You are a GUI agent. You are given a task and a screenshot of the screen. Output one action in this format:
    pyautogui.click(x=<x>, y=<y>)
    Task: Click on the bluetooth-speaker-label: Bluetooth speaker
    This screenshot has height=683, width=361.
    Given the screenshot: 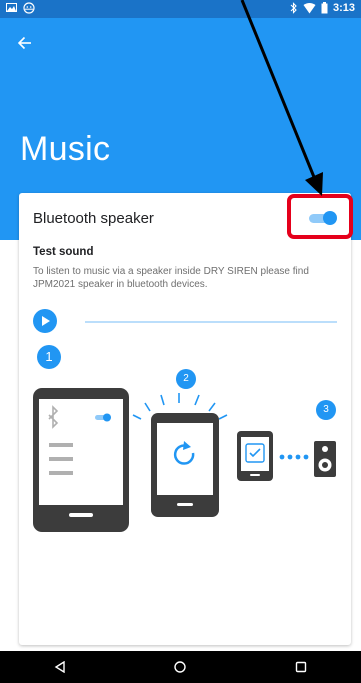 What is the action you would take?
    pyautogui.click(x=93, y=218)
    